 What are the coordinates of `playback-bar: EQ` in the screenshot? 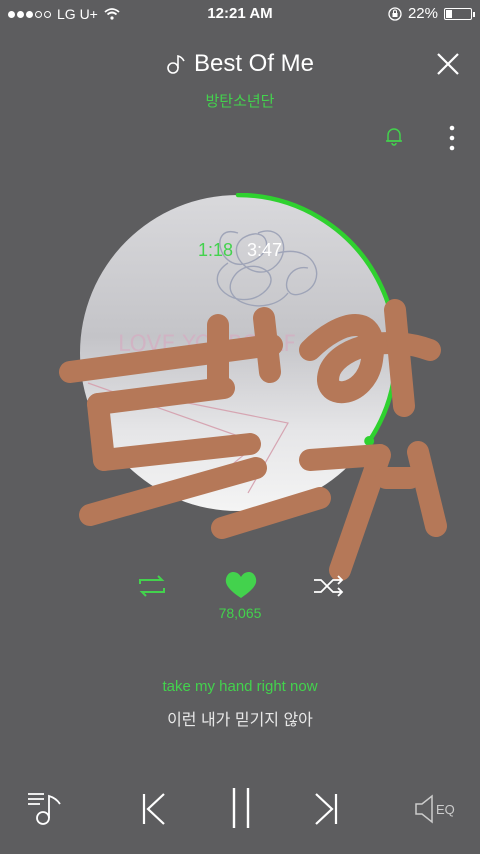 It's located at (240, 809).